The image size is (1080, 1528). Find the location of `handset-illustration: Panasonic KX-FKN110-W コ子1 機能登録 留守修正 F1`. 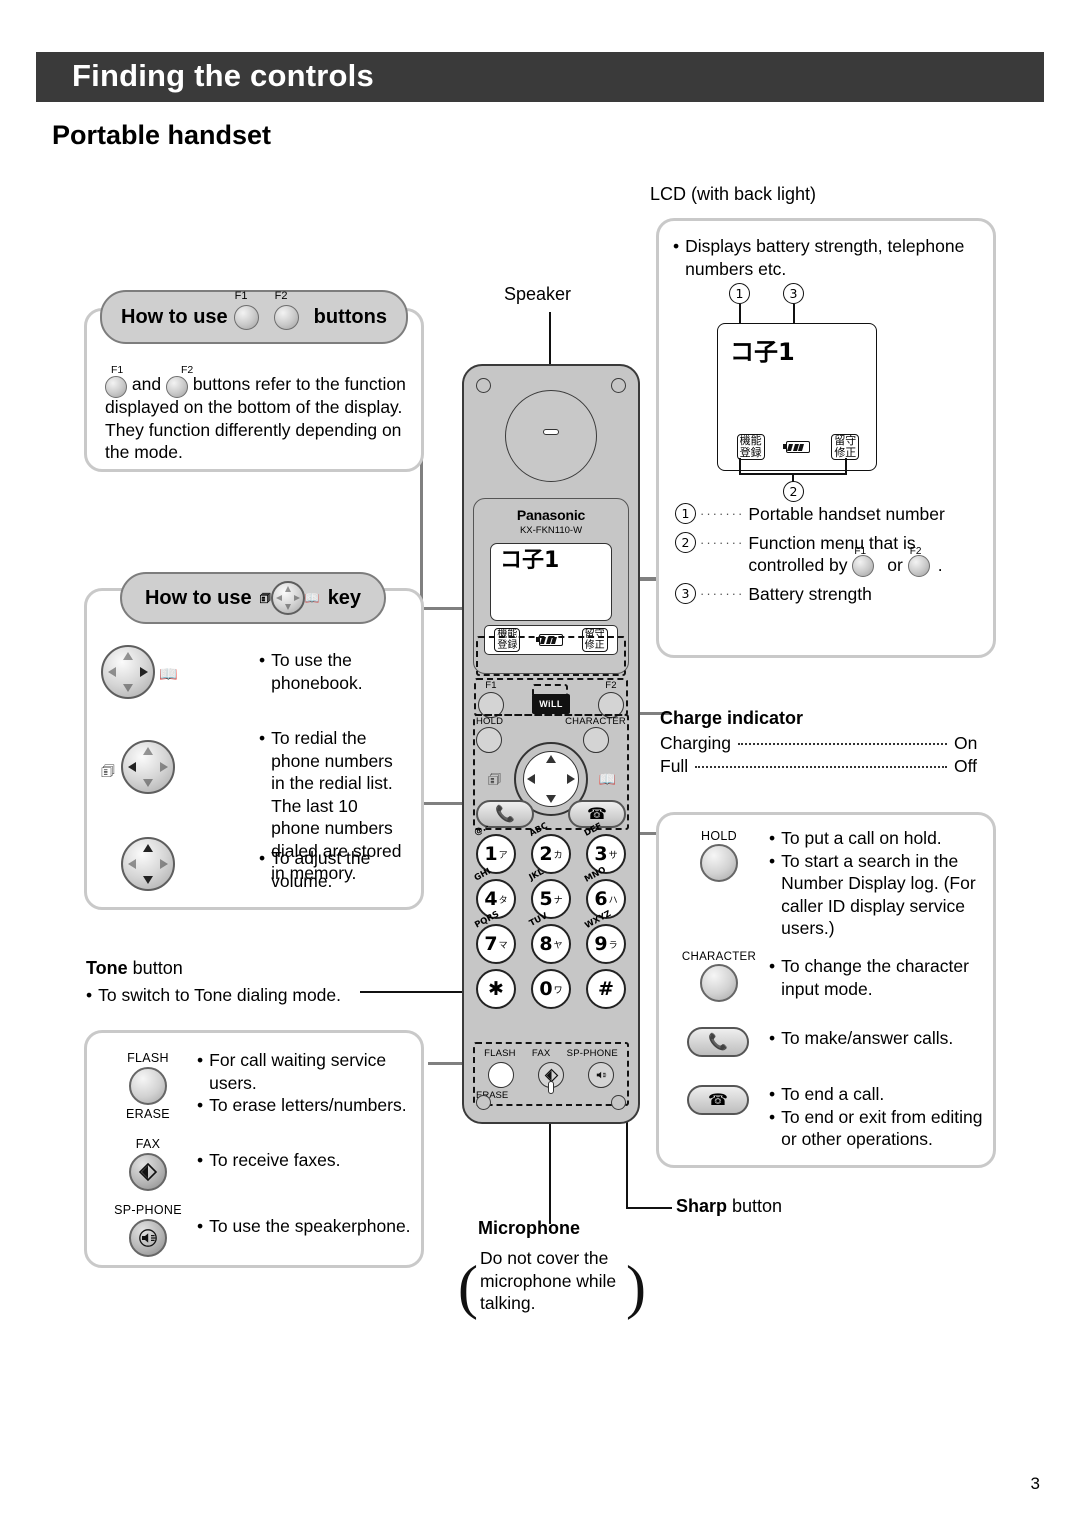

handset-illustration: Panasonic KX-FKN110-W コ子1 機能登録 留守修正 F1 is located at coordinates (551, 744).